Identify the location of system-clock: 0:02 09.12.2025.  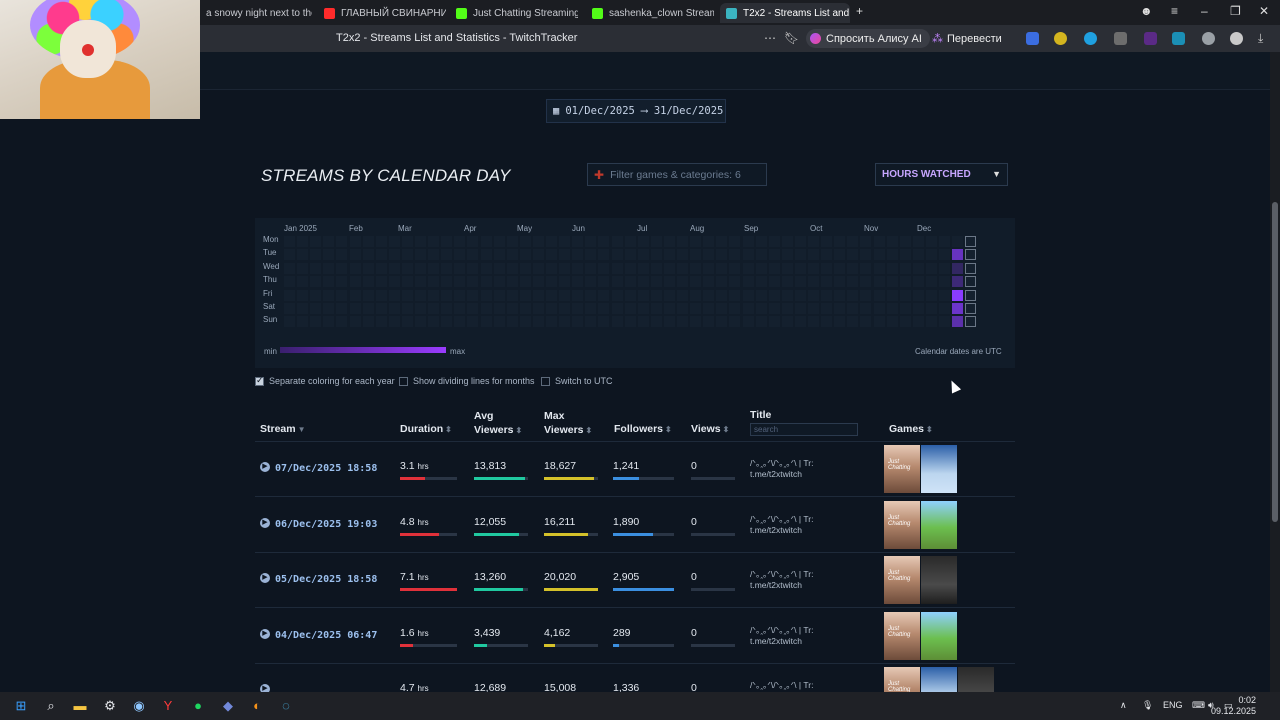
(1233, 706).